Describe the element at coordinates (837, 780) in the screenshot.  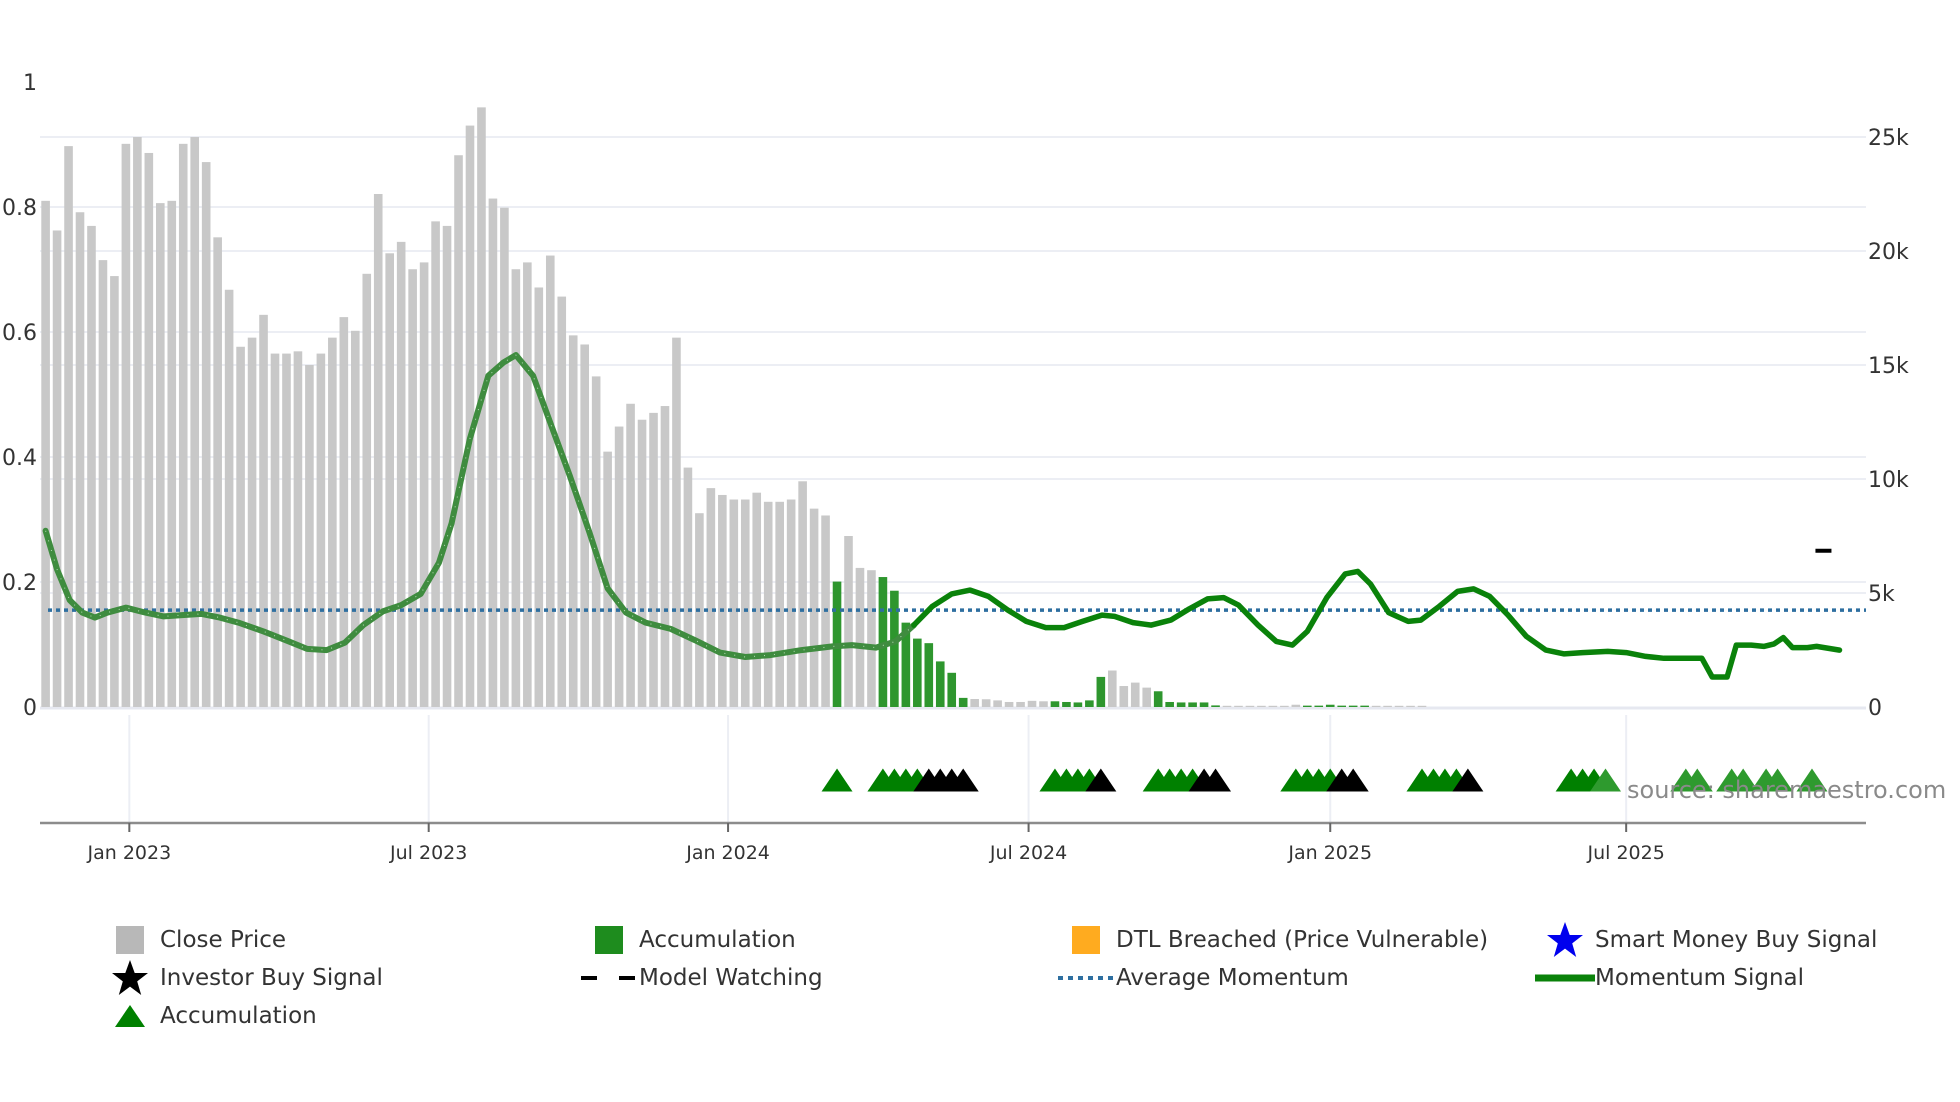
I see `accumulation-triangle` at that location.